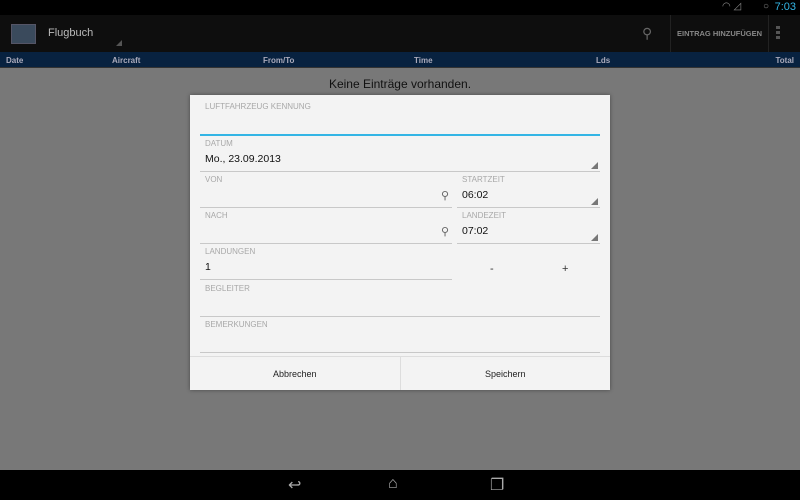  Describe the element at coordinates (719, 33) in the screenshot. I see `add-entry-button: EINTRAG HINZUFÜGEN` at that location.